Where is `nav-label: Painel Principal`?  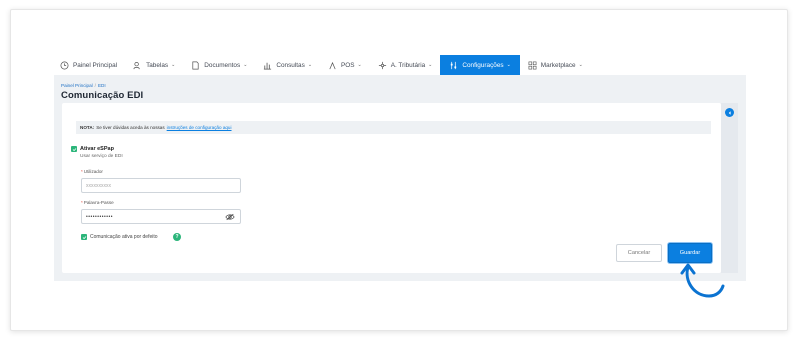
nav-label: Painel Principal is located at coordinates (95, 65).